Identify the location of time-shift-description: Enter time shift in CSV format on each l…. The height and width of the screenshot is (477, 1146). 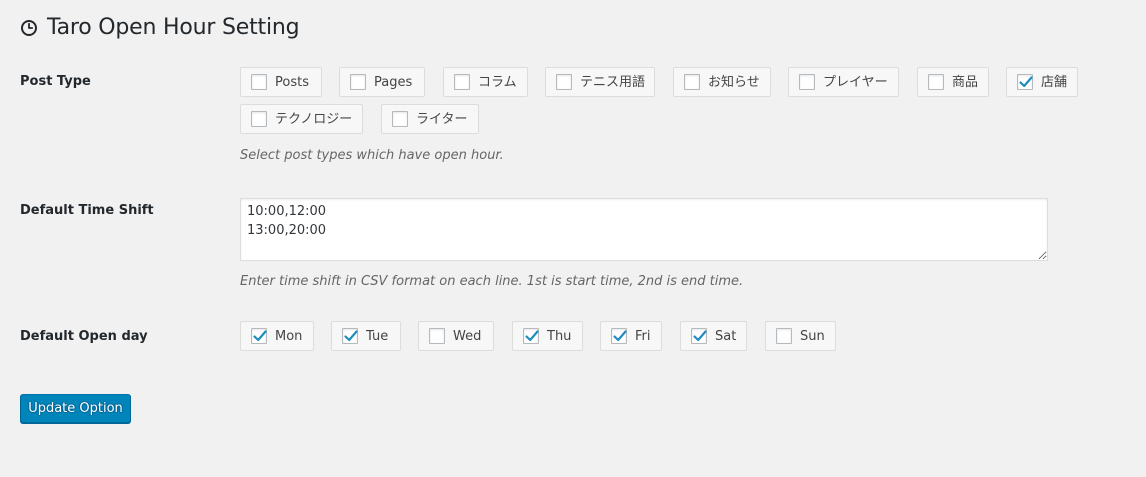
(492, 281).